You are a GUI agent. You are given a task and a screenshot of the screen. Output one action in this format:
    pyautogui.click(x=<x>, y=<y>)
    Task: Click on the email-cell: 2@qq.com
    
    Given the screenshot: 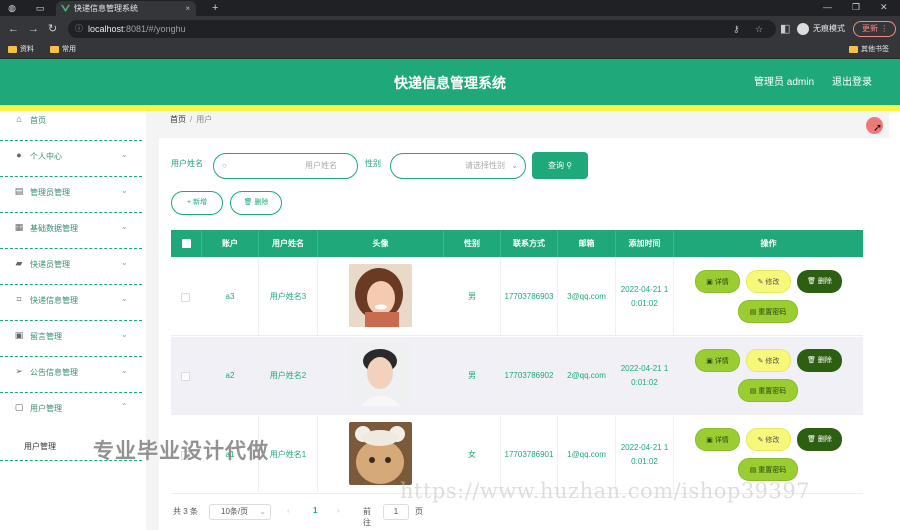 What is the action you would take?
    pyautogui.click(x=587, y=376)
    